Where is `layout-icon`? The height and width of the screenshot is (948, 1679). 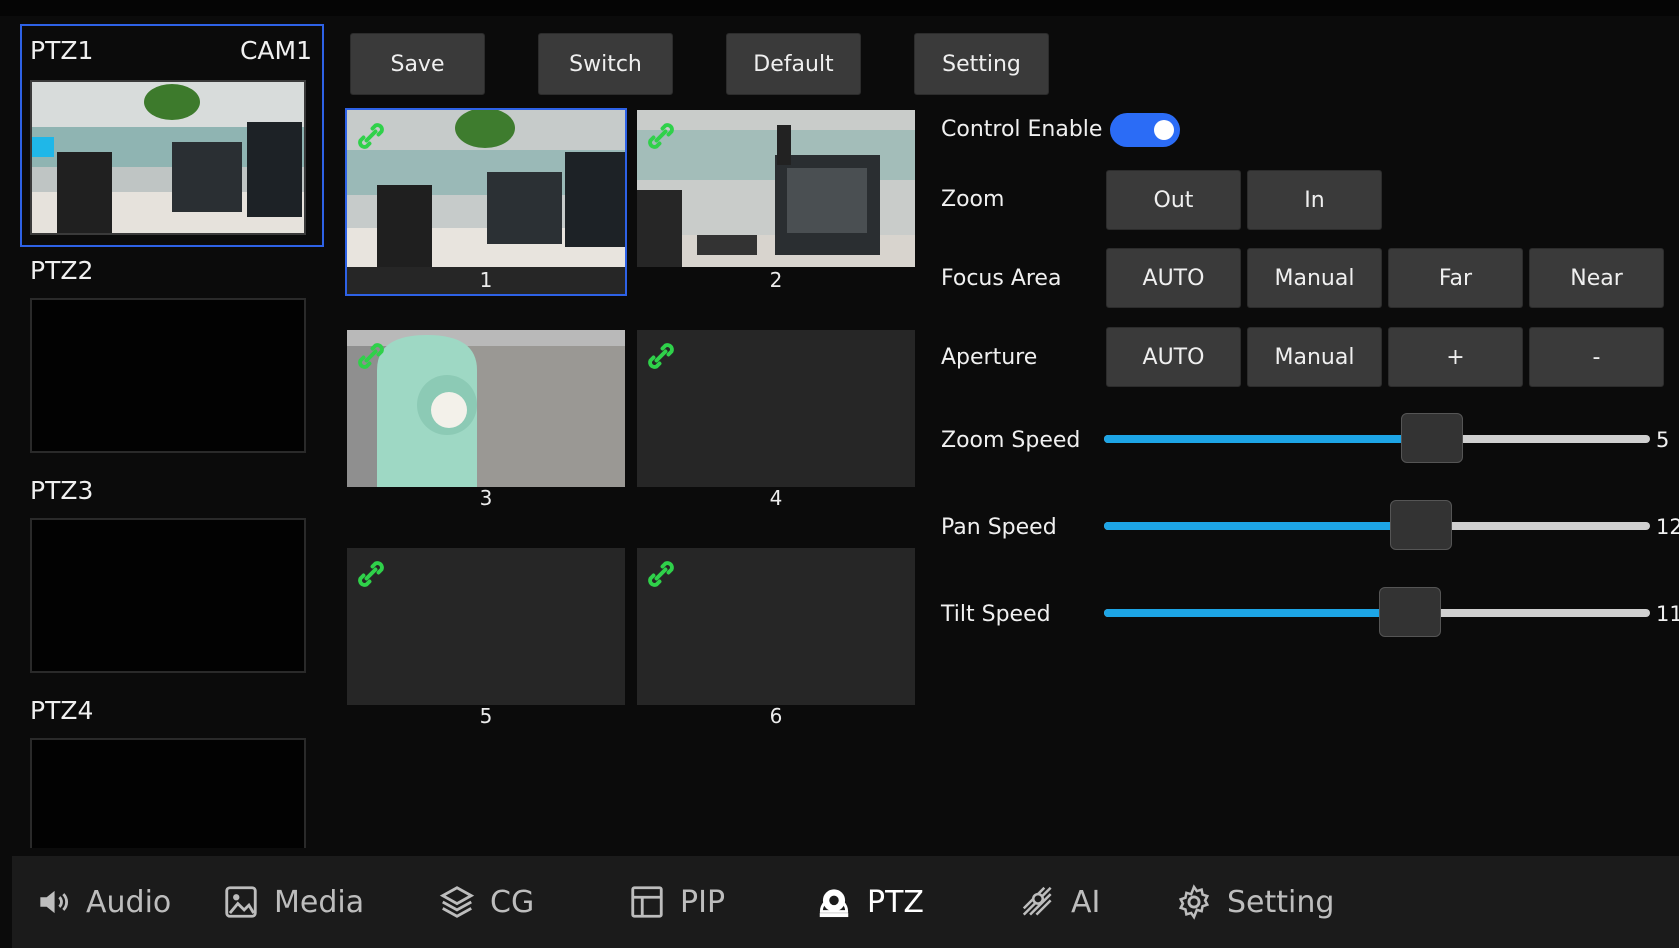 layout-icon is located at coordinates (647, 902).